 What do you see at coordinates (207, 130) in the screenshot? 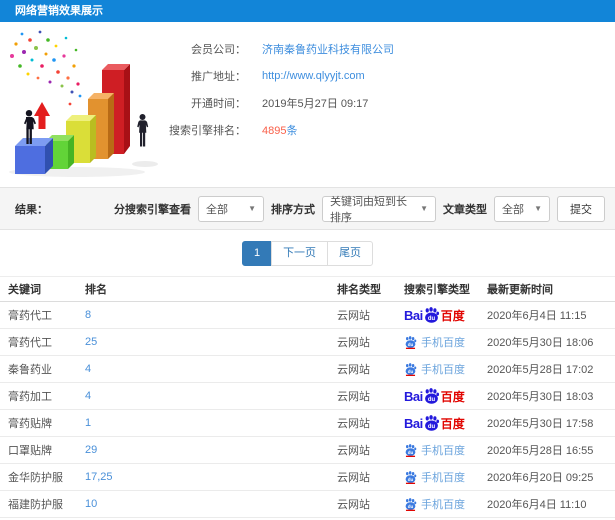
I see `ranking-count-label: 搜索引擎排名：` at bounding box center [207, 130].